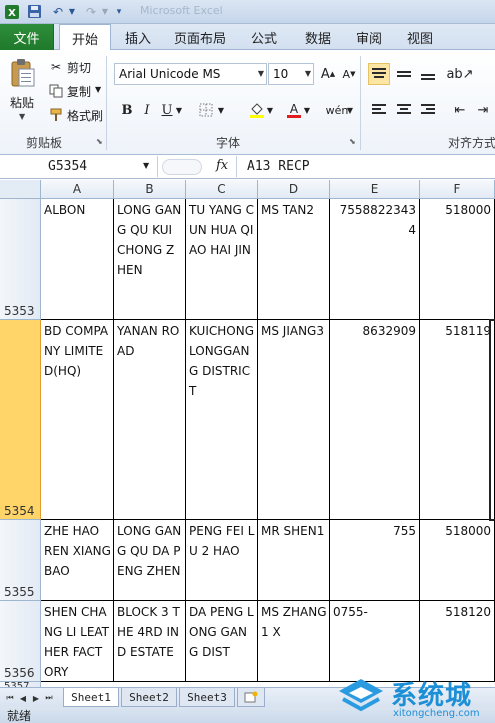 The image size is (495, 723). I want to click on align-center-icon, so click(404, 110).